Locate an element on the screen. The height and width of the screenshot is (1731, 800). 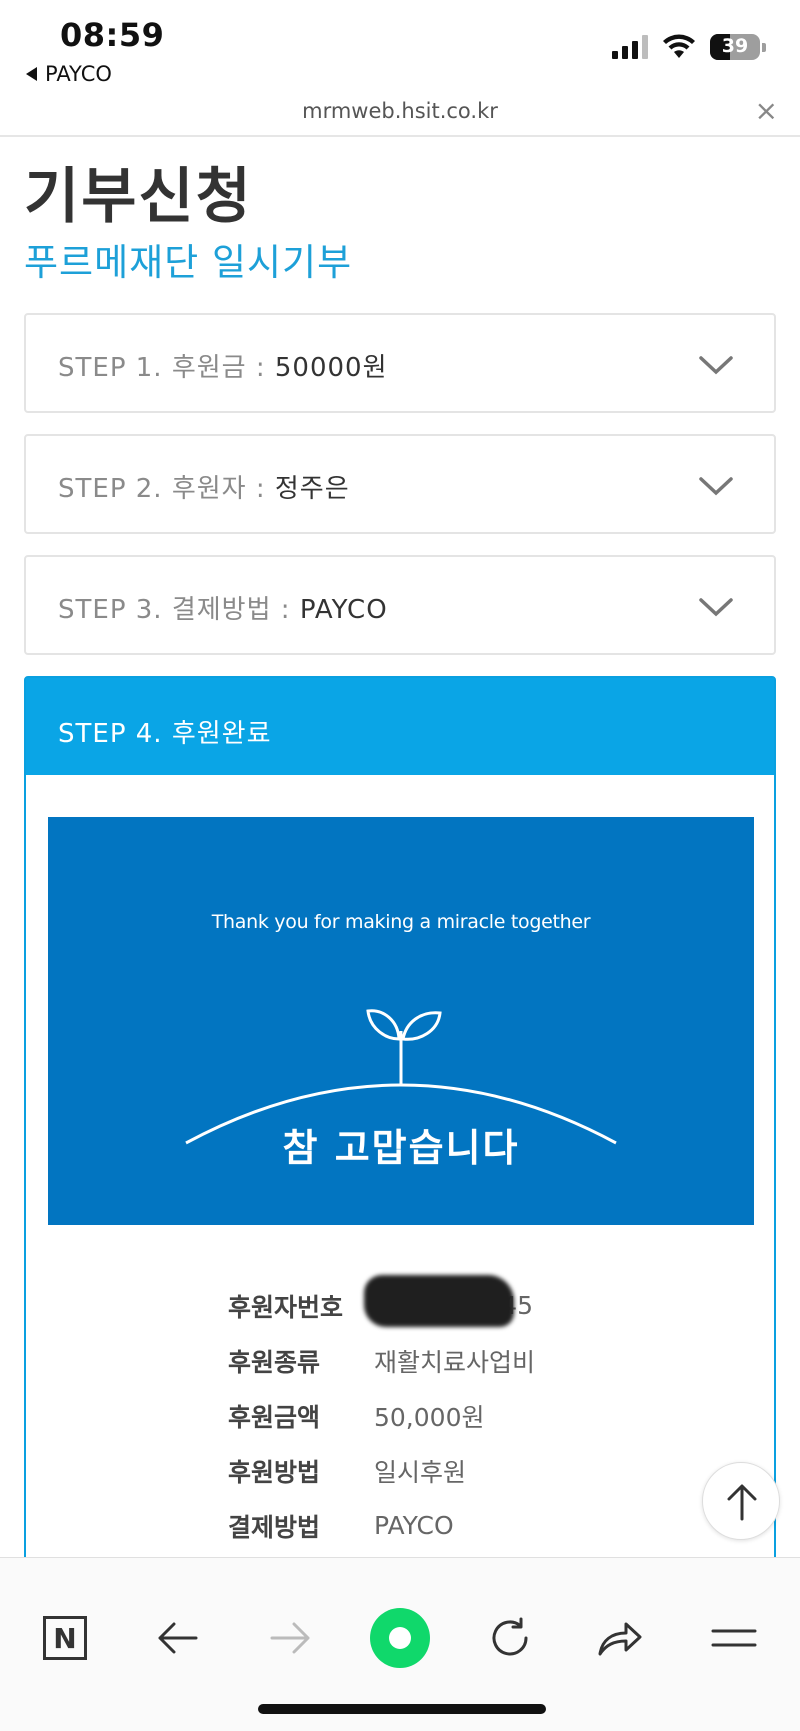
status-bar: 08:59 PAYCO 39 is located at coordinates (400, 47).